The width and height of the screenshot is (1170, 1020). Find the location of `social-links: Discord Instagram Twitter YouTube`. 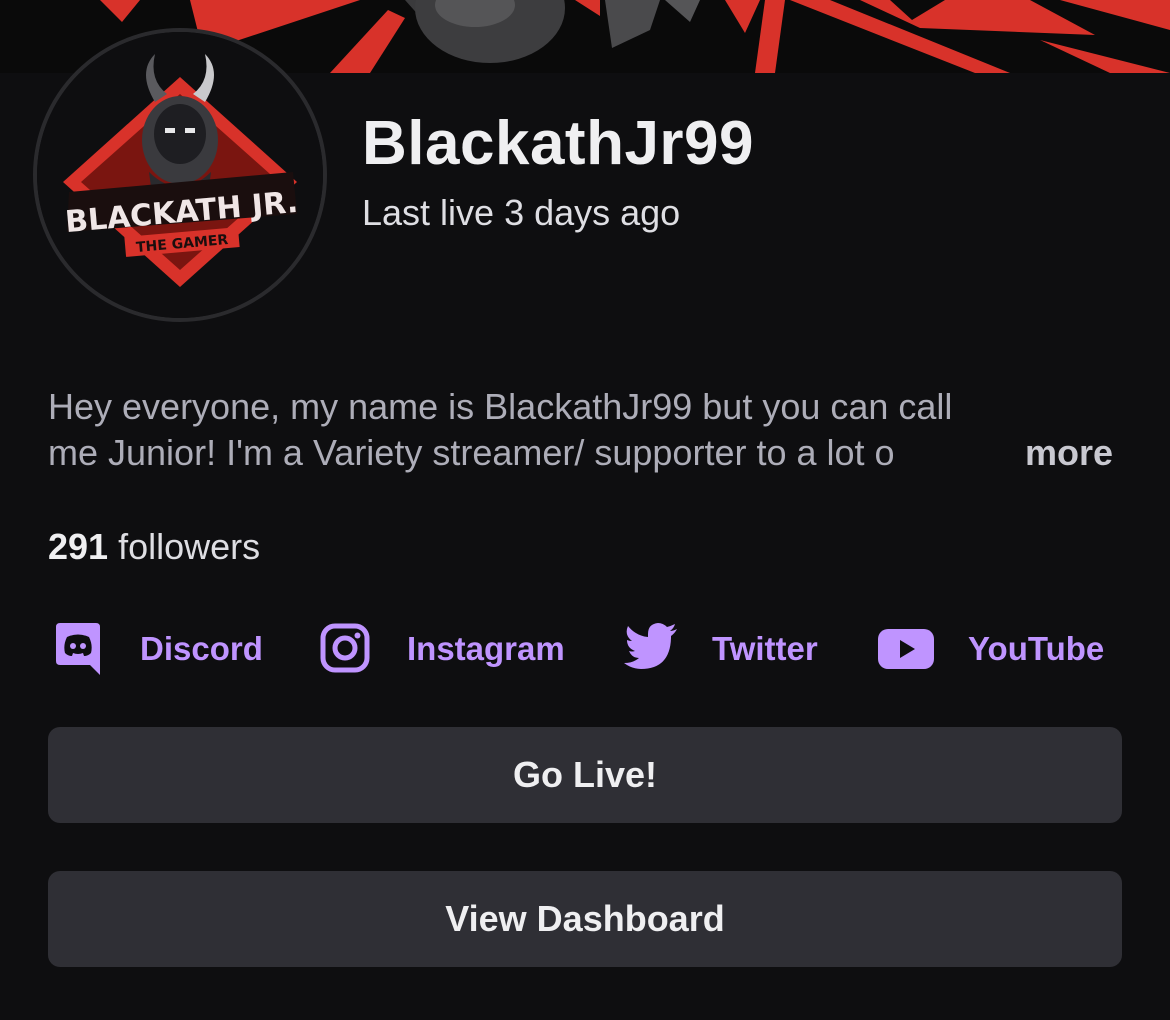

social-links: Discord Instagram Twitter YouTube is located at coordinates (585, 650).